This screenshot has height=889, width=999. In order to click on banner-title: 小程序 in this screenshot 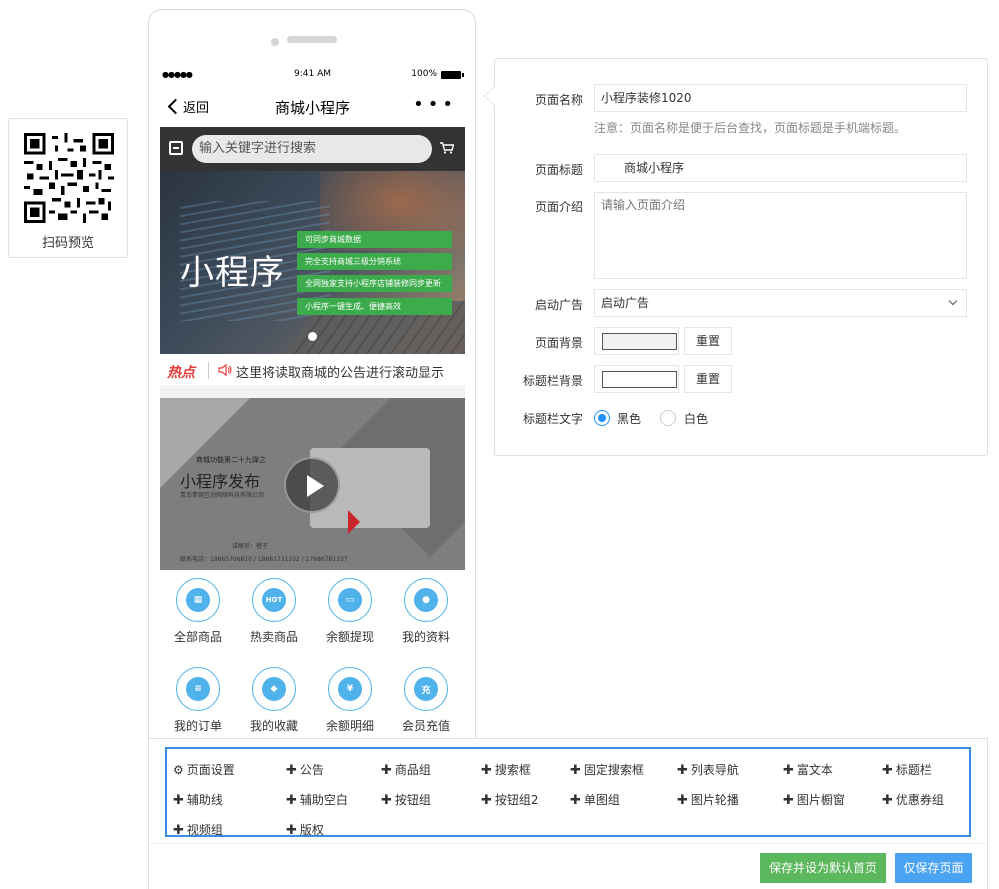, I will do `click(232, 273)`.